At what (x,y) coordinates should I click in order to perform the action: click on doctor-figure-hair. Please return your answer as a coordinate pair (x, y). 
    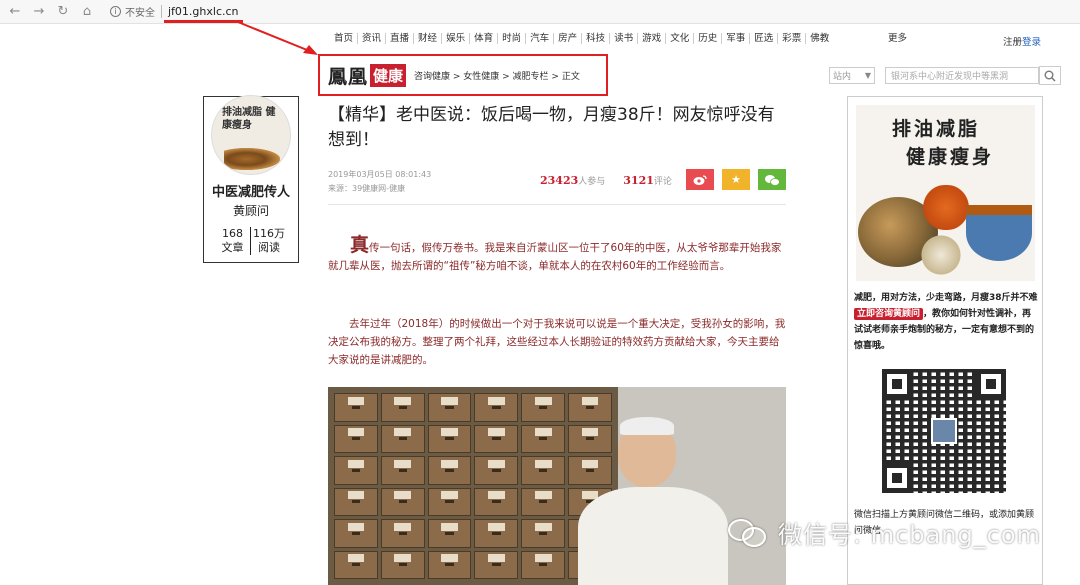
    Looking at the image, I should click on (647, 426).